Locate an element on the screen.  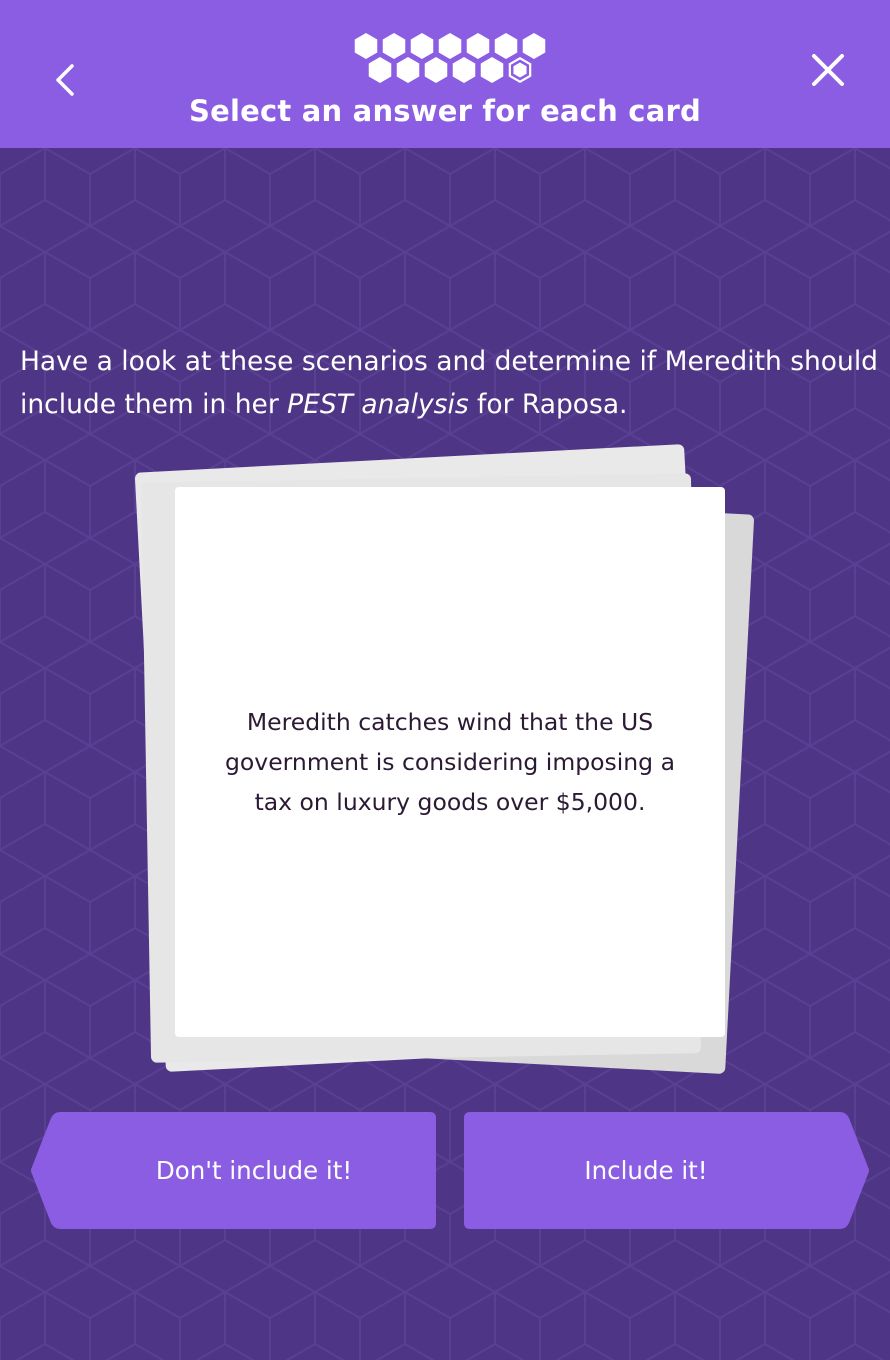
close-icon is located at coordinates (828, 70).